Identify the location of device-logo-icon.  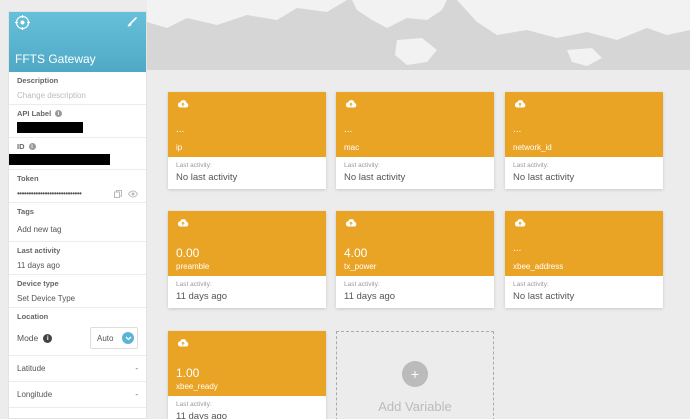
(22, 22).